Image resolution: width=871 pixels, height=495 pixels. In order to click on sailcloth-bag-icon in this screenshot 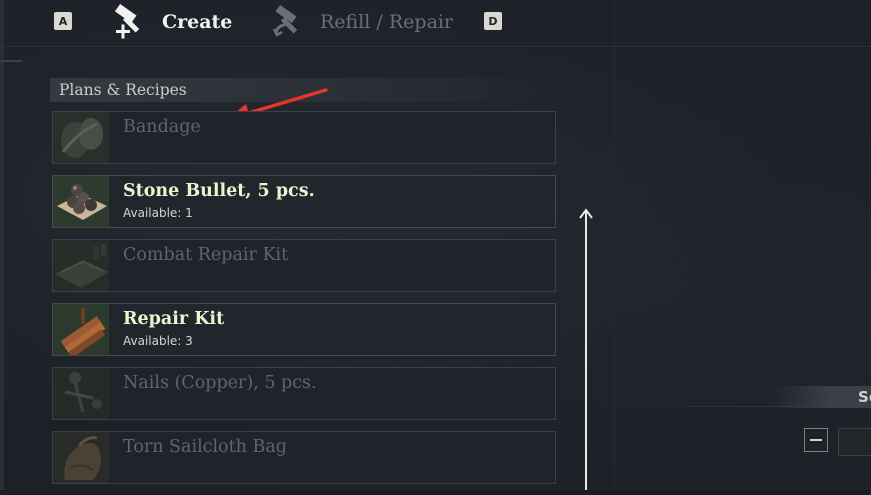, I will do `click(81, 457)`.